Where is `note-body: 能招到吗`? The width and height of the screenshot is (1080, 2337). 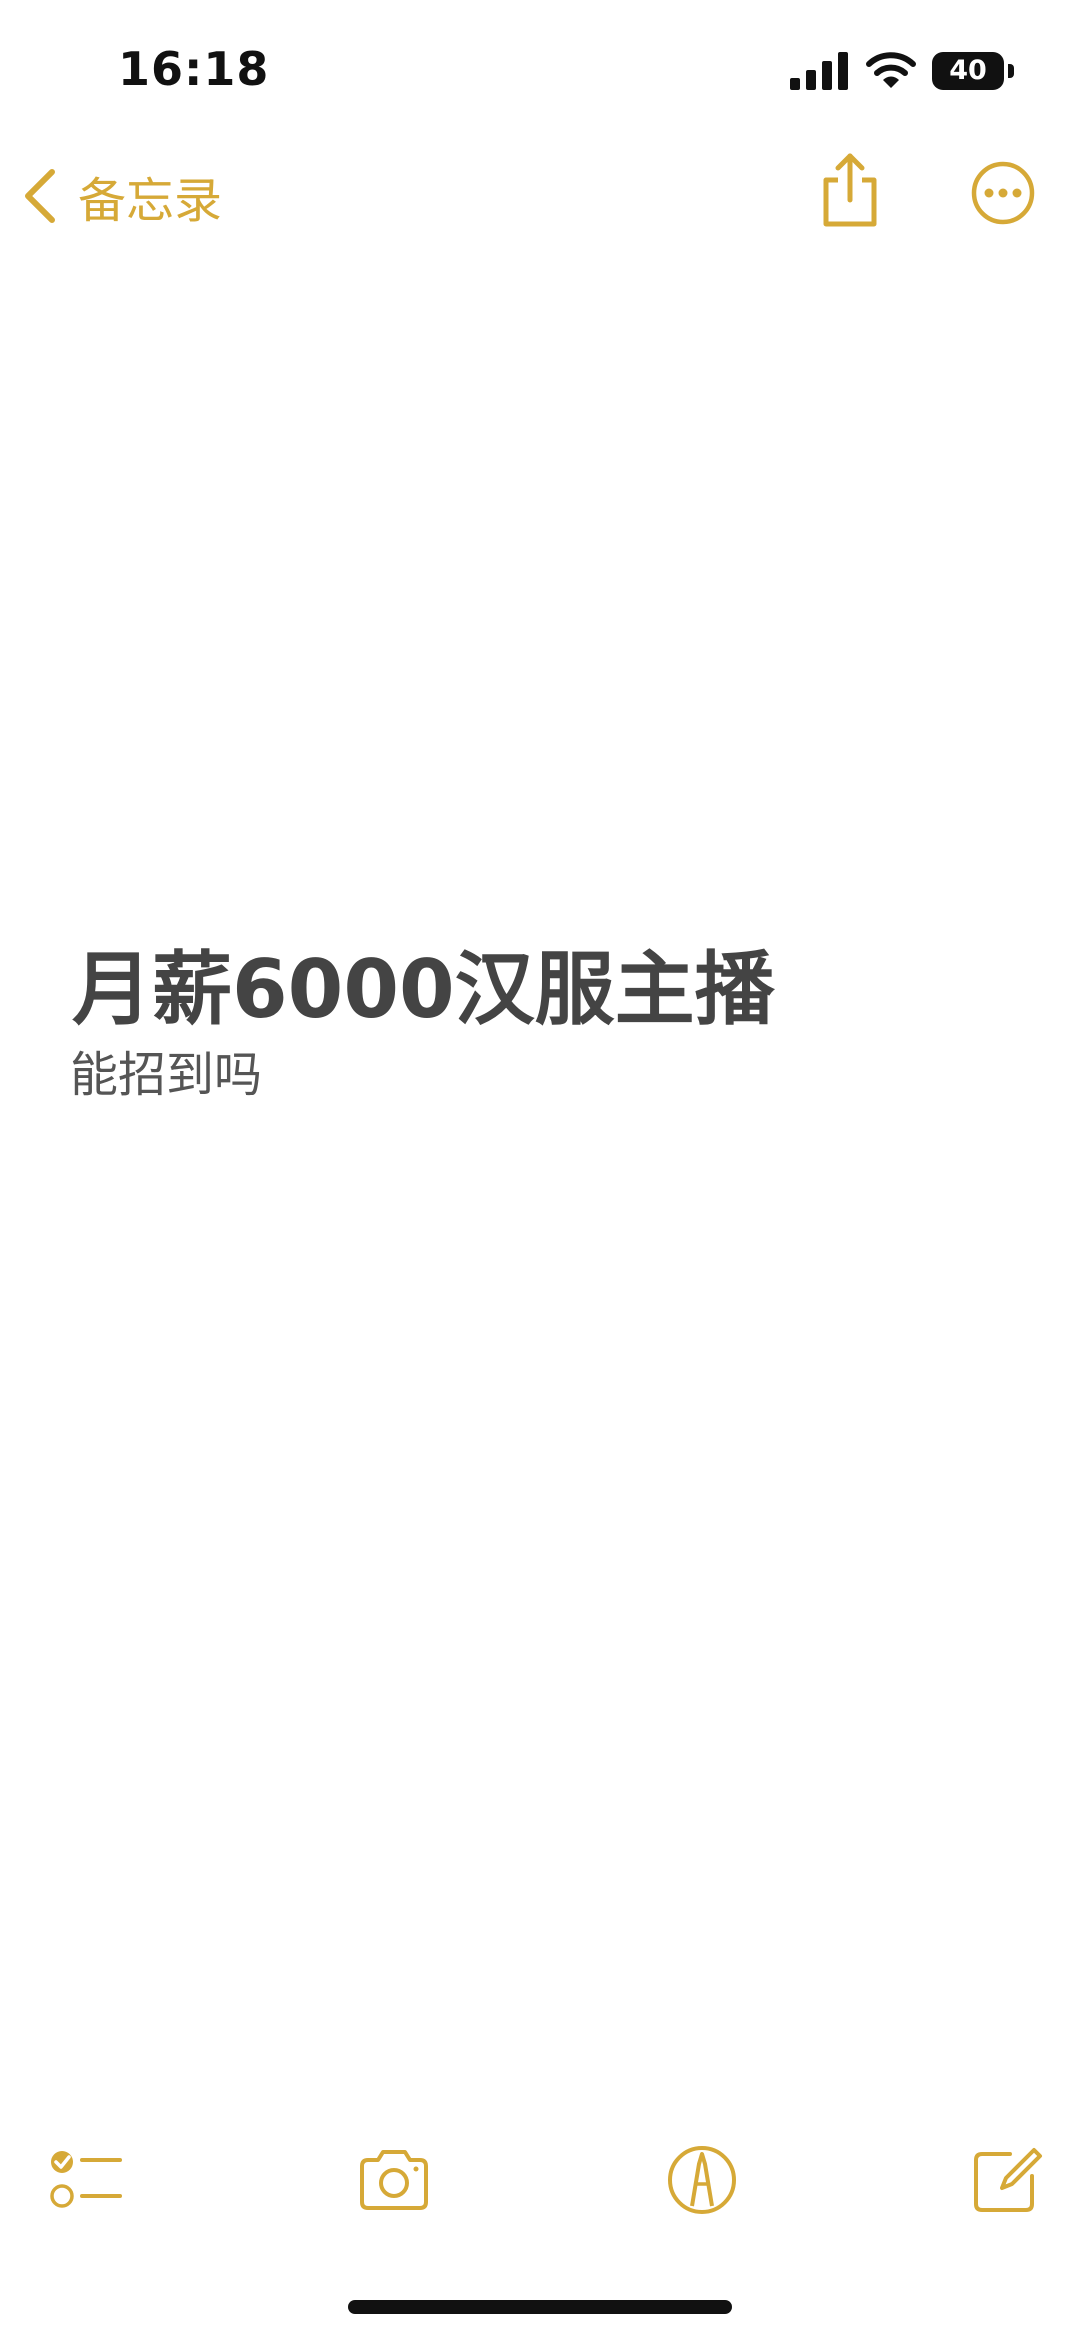 note-body: 能招到吗 is located at coordinates (166, 1070).